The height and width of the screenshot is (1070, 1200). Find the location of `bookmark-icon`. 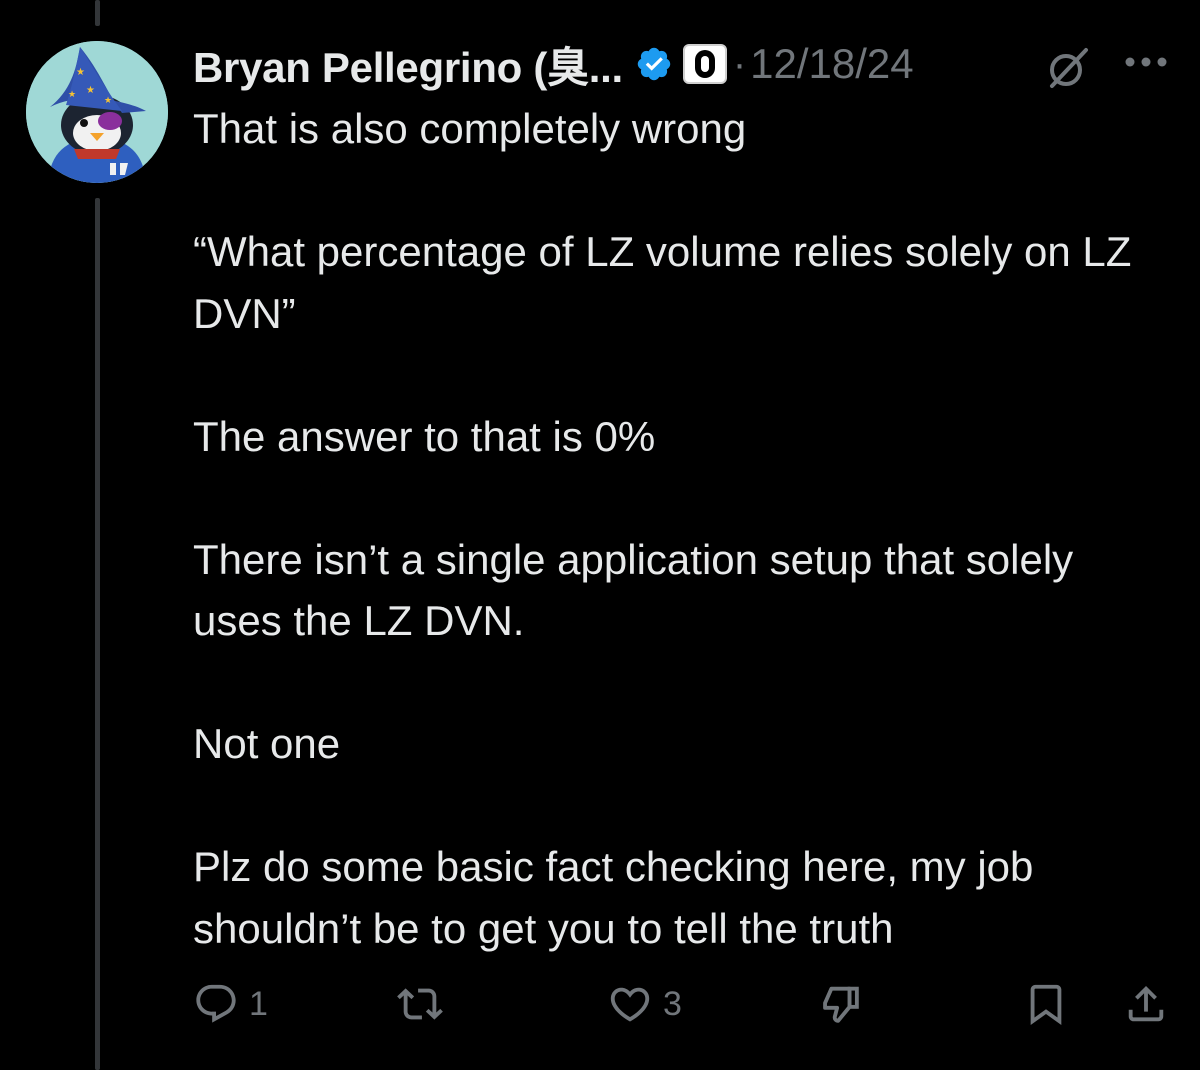

bookmark-icon is located at coordinates (1046, 1004).